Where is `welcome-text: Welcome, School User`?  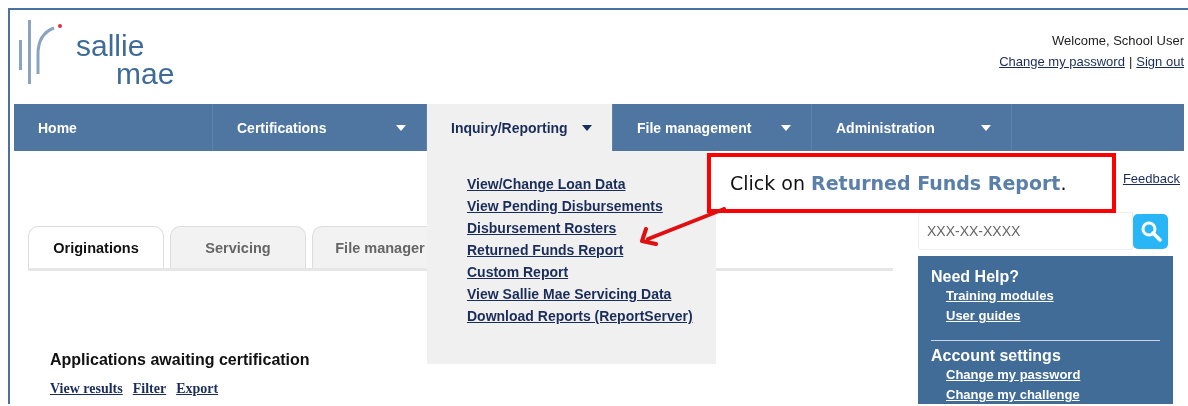
welcome-text: Welcome, School User is located at coordinates (1118, 40).